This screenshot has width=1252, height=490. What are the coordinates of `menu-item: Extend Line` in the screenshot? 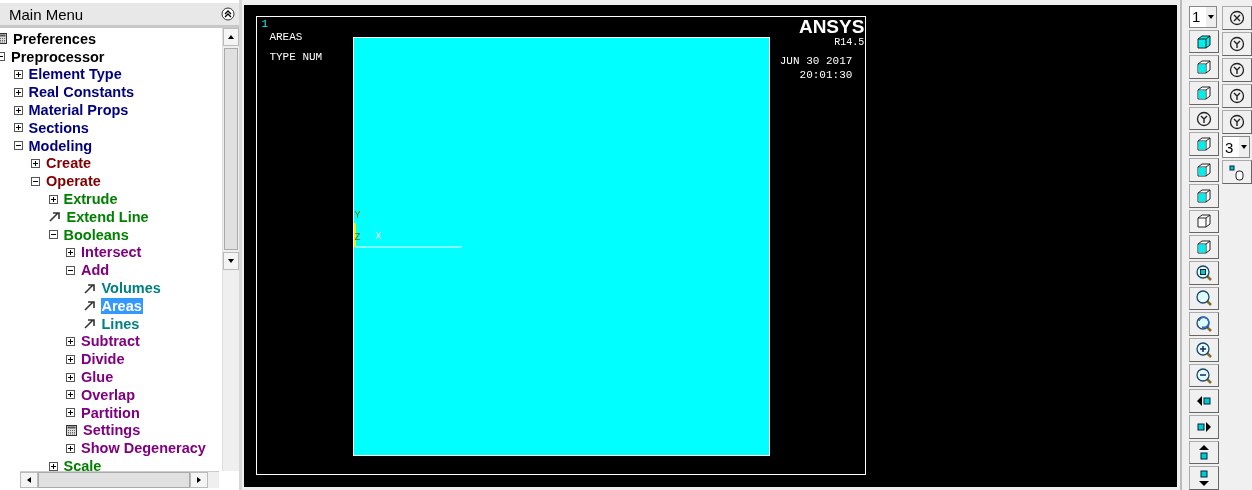 It's located at (107, 216).